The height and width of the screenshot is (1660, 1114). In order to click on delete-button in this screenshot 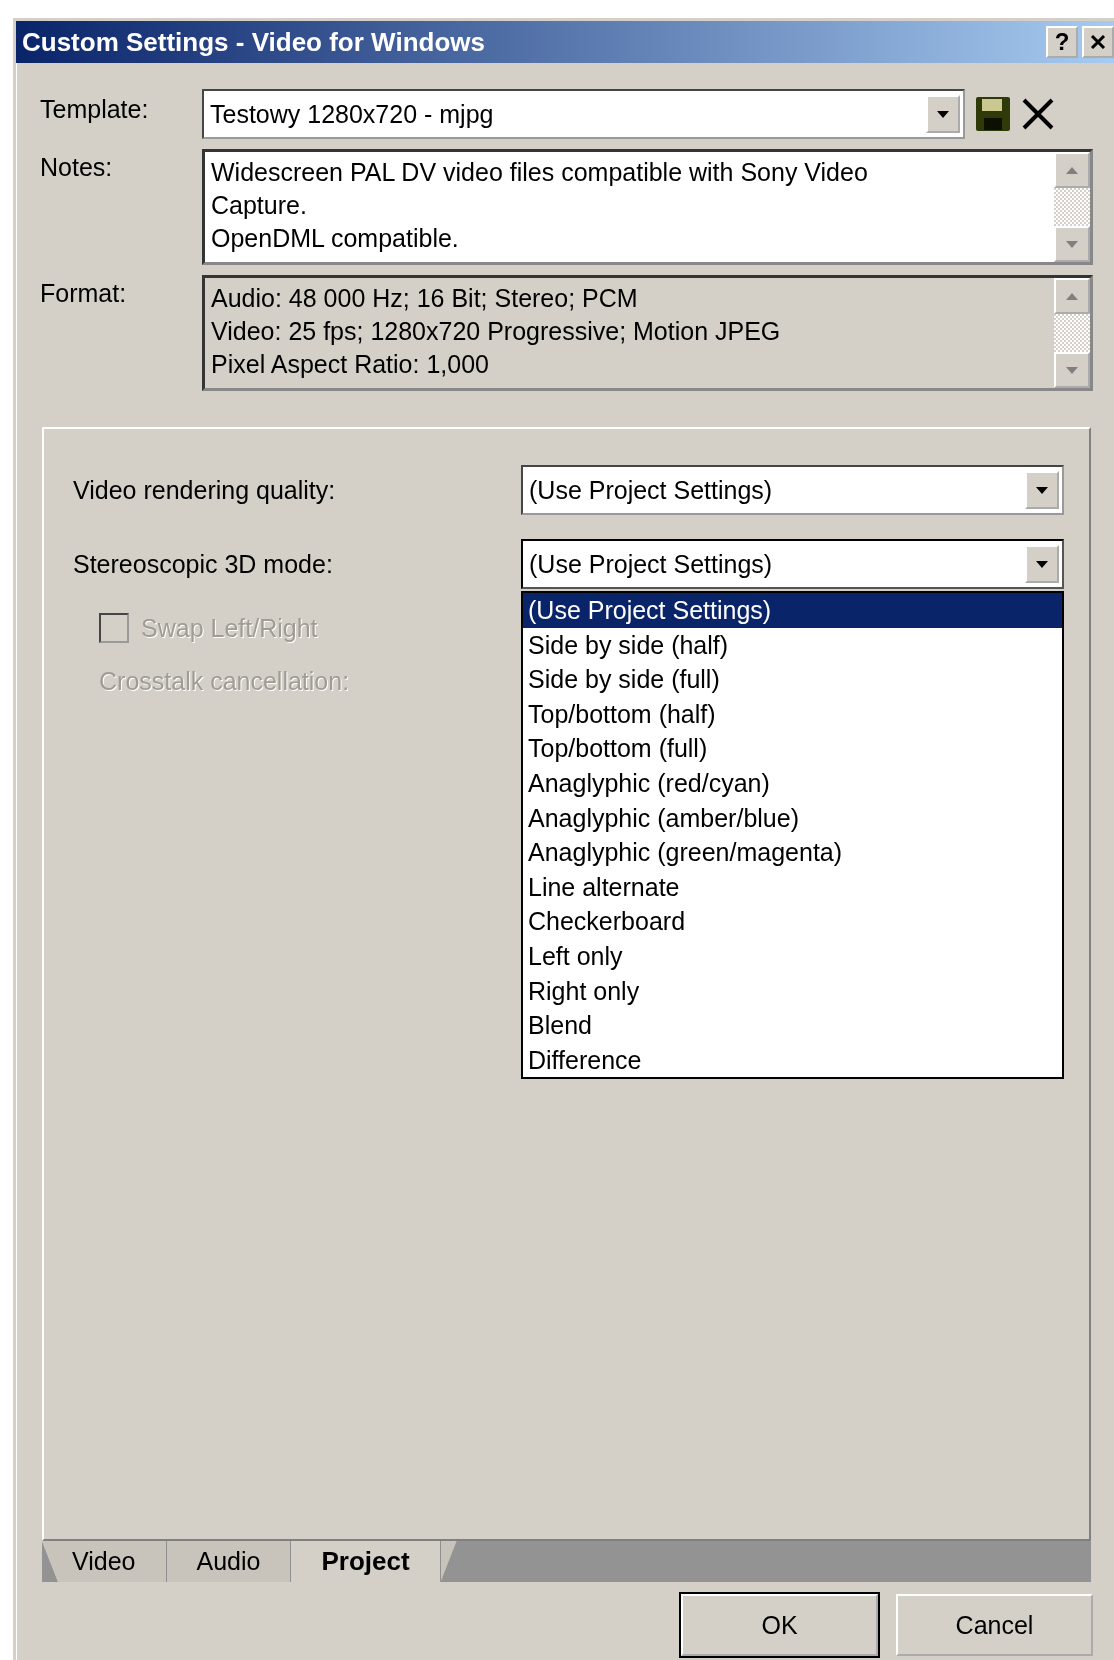, I will do `click(1038, 114)`.